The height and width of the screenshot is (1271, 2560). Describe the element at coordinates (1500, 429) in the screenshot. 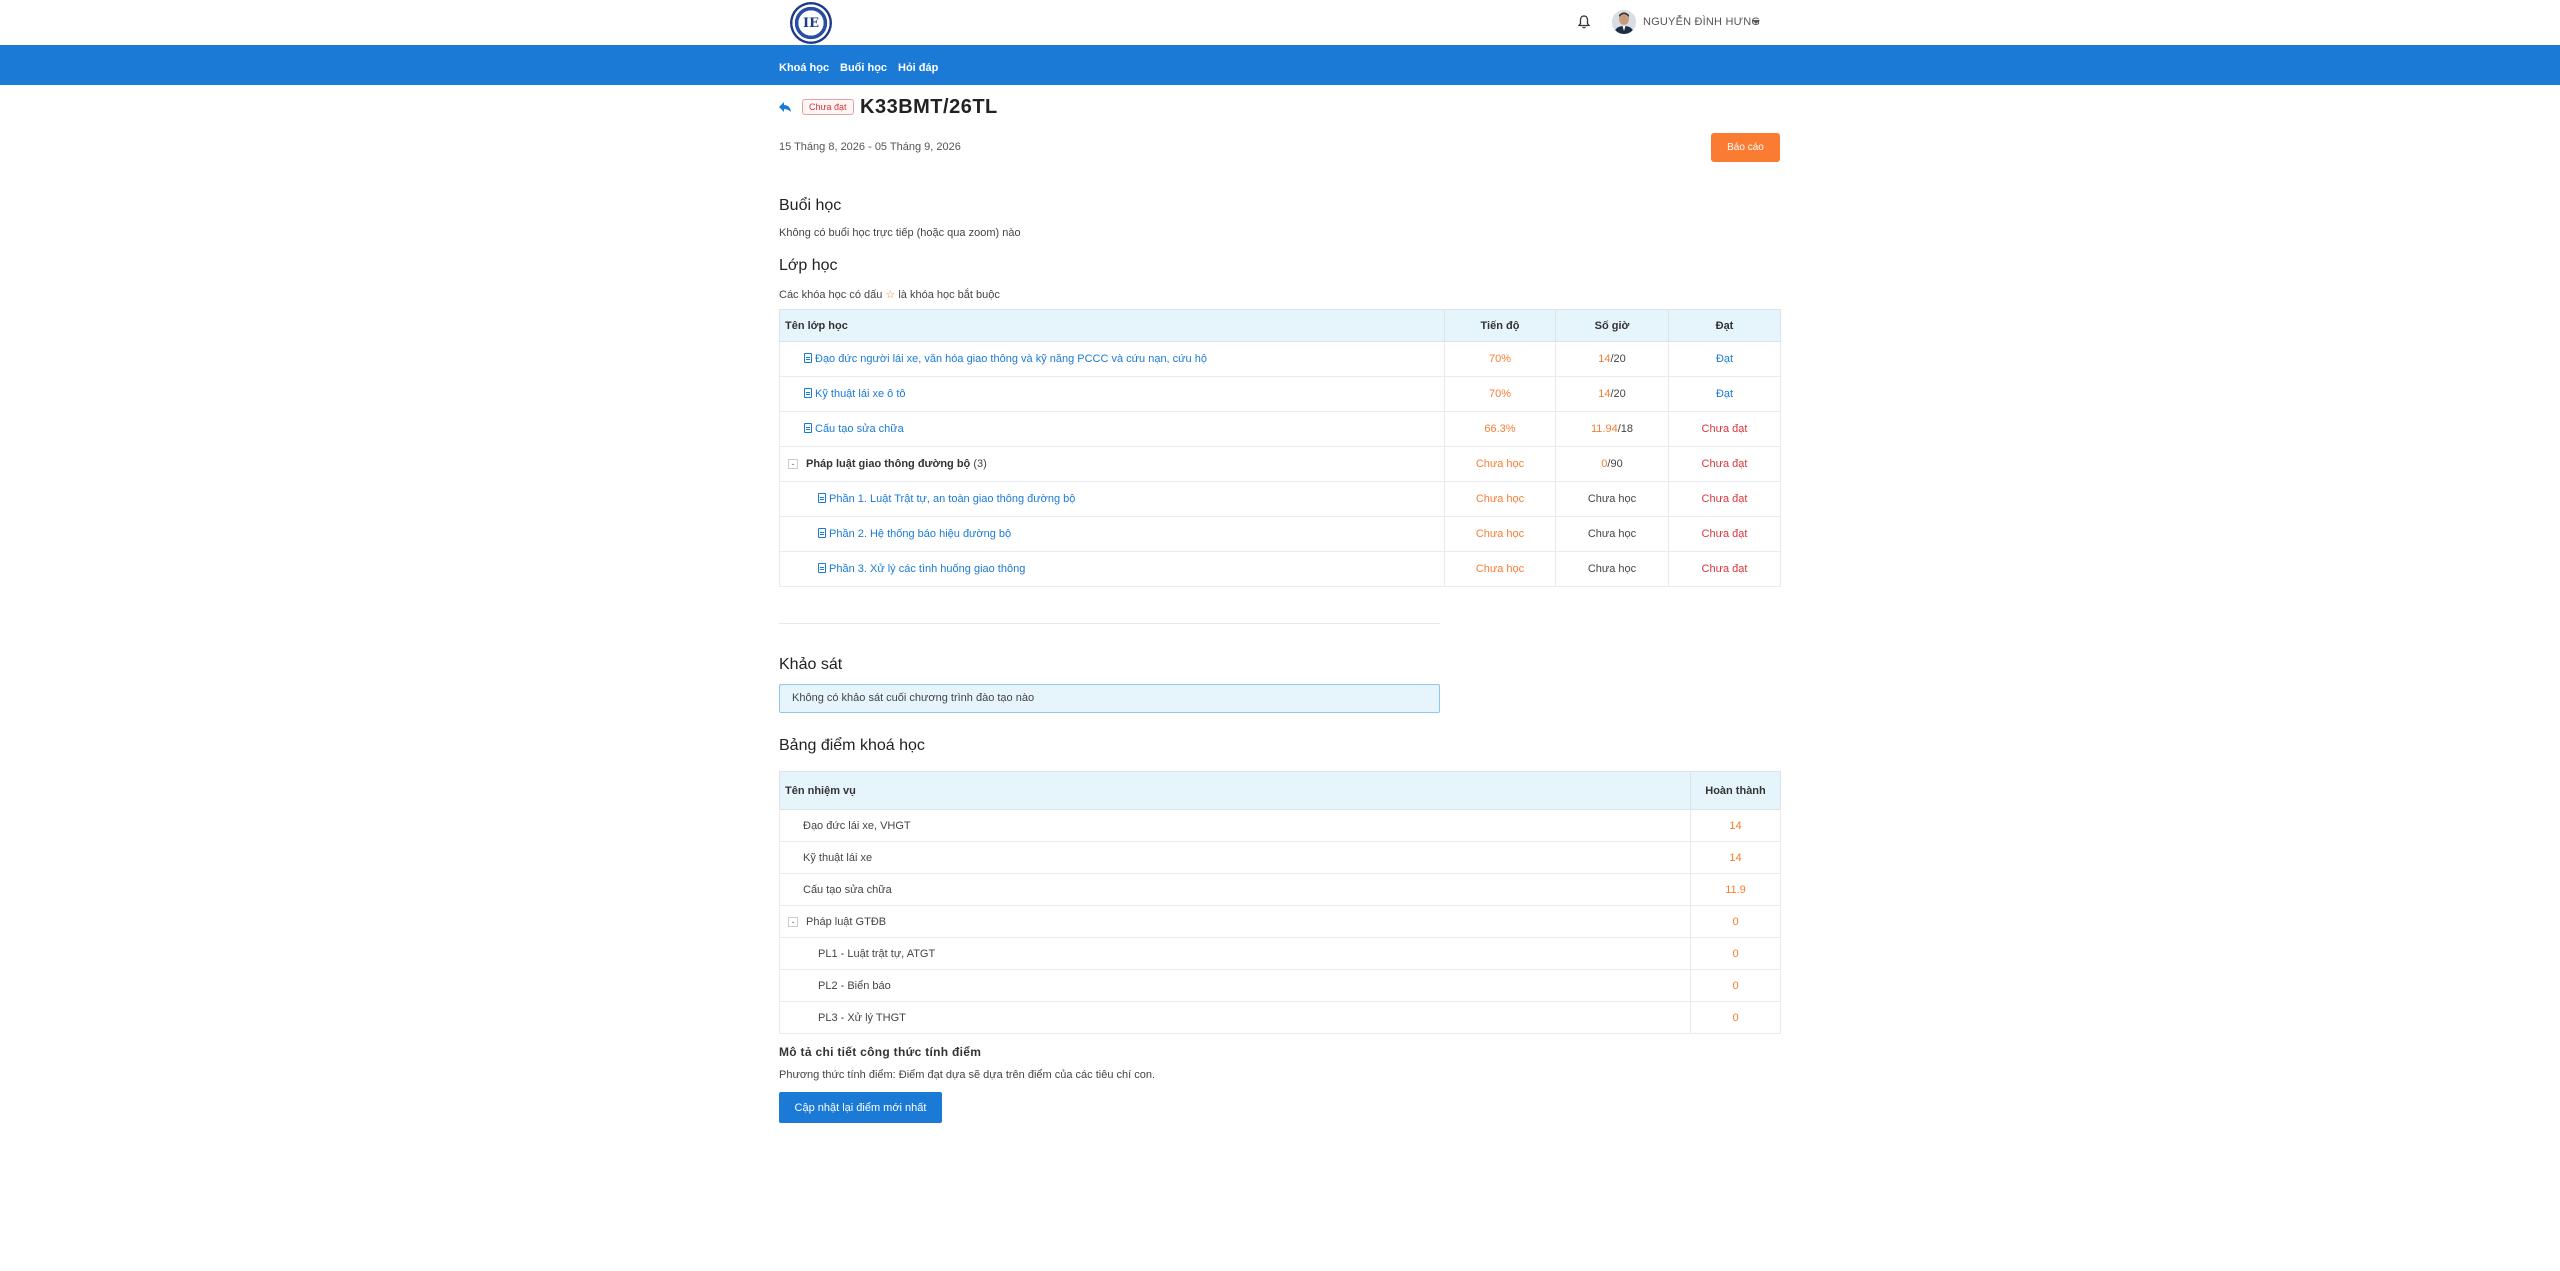

I see `progress-cell: 66.3%` at that location.